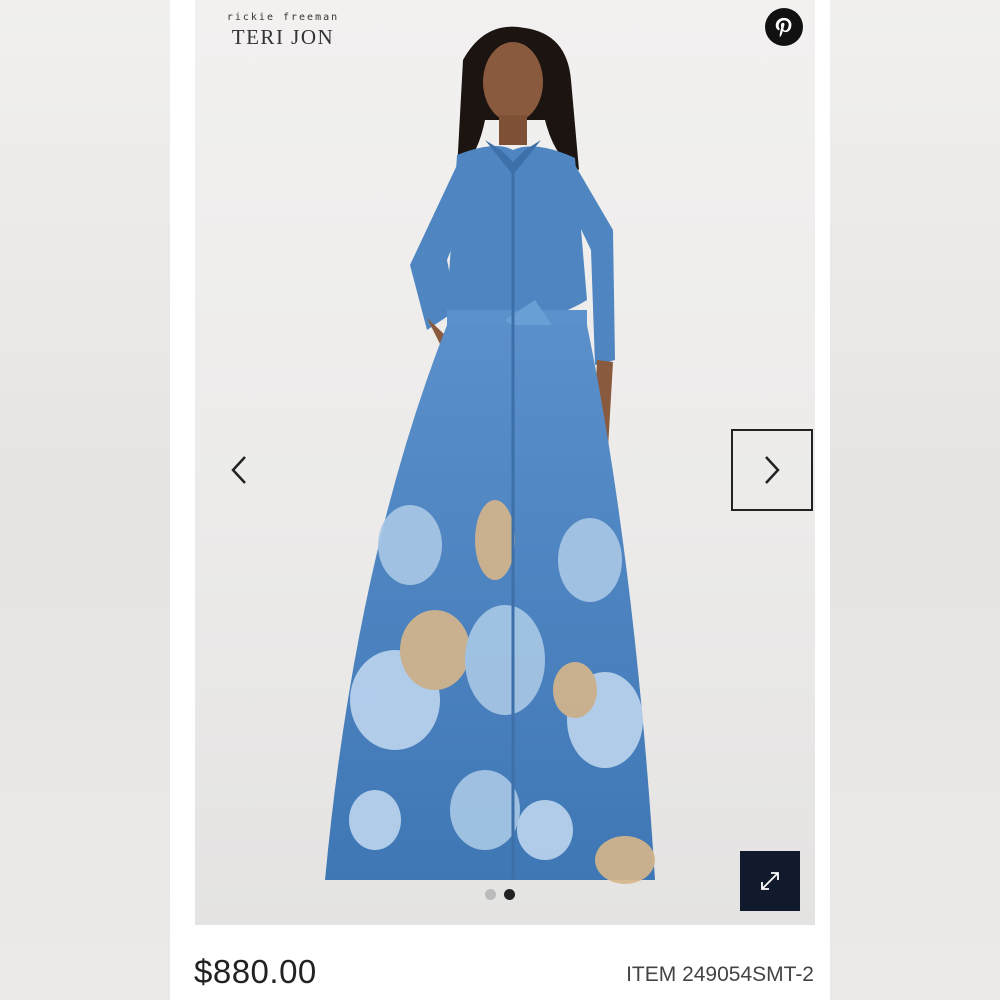 The width and height of the screenshot is (1000, 1000). What do you see at coordinates (720, 974) in the screenshot?
I see `item-number: ITEM 249054SMT-2` at bounding box center [720, 974].